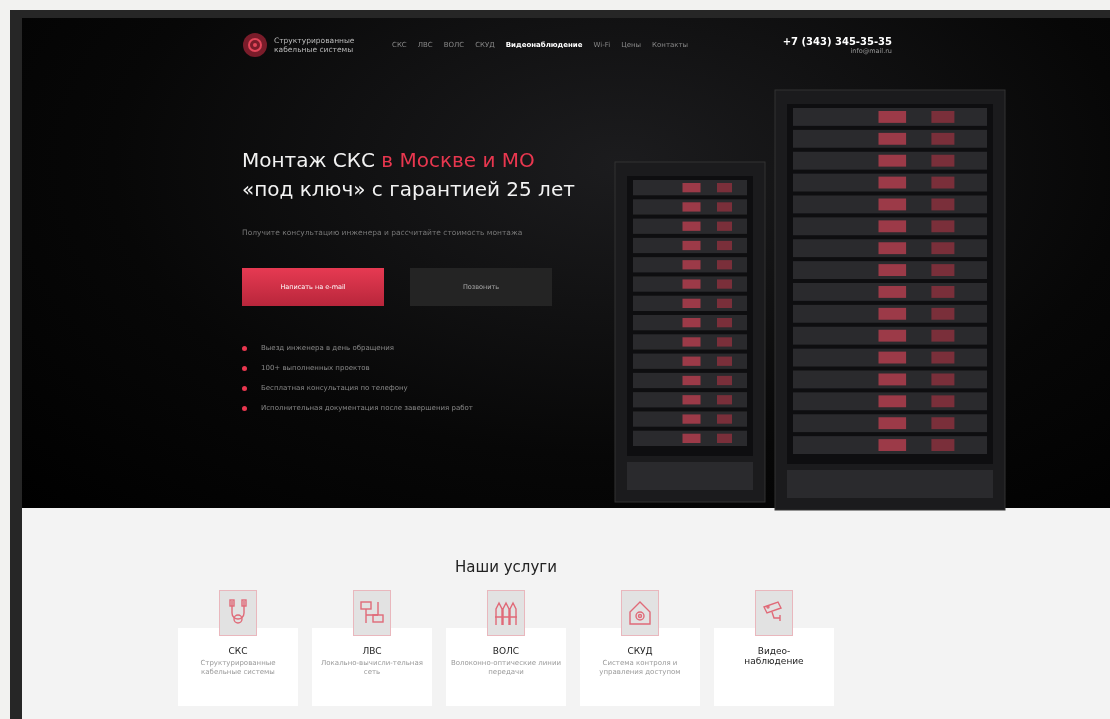 The height and width of the screenshot is (719, 1110). Describe the element at coordinates (640, 613) in the screenshot. I see `access-icon` at that location.